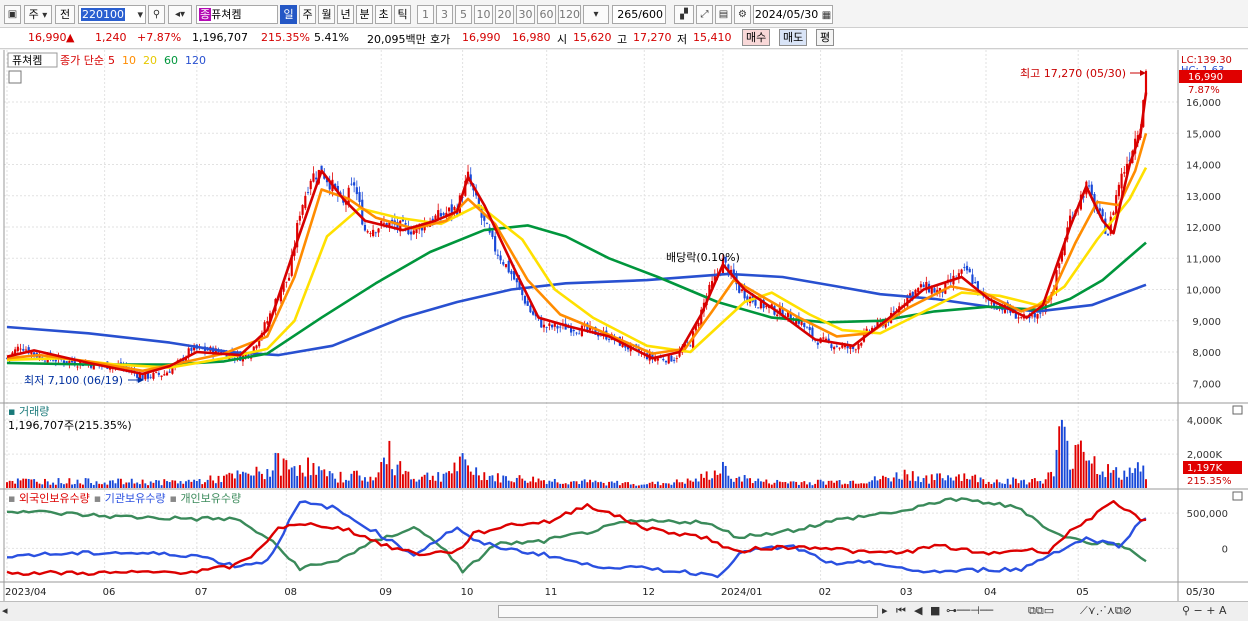 This screenshot has width=1248, height=621. Describe the element at coordinates (1204, 610) in the screenshot. I see `search-zoom-icon: ⚲ − + A` at that location.